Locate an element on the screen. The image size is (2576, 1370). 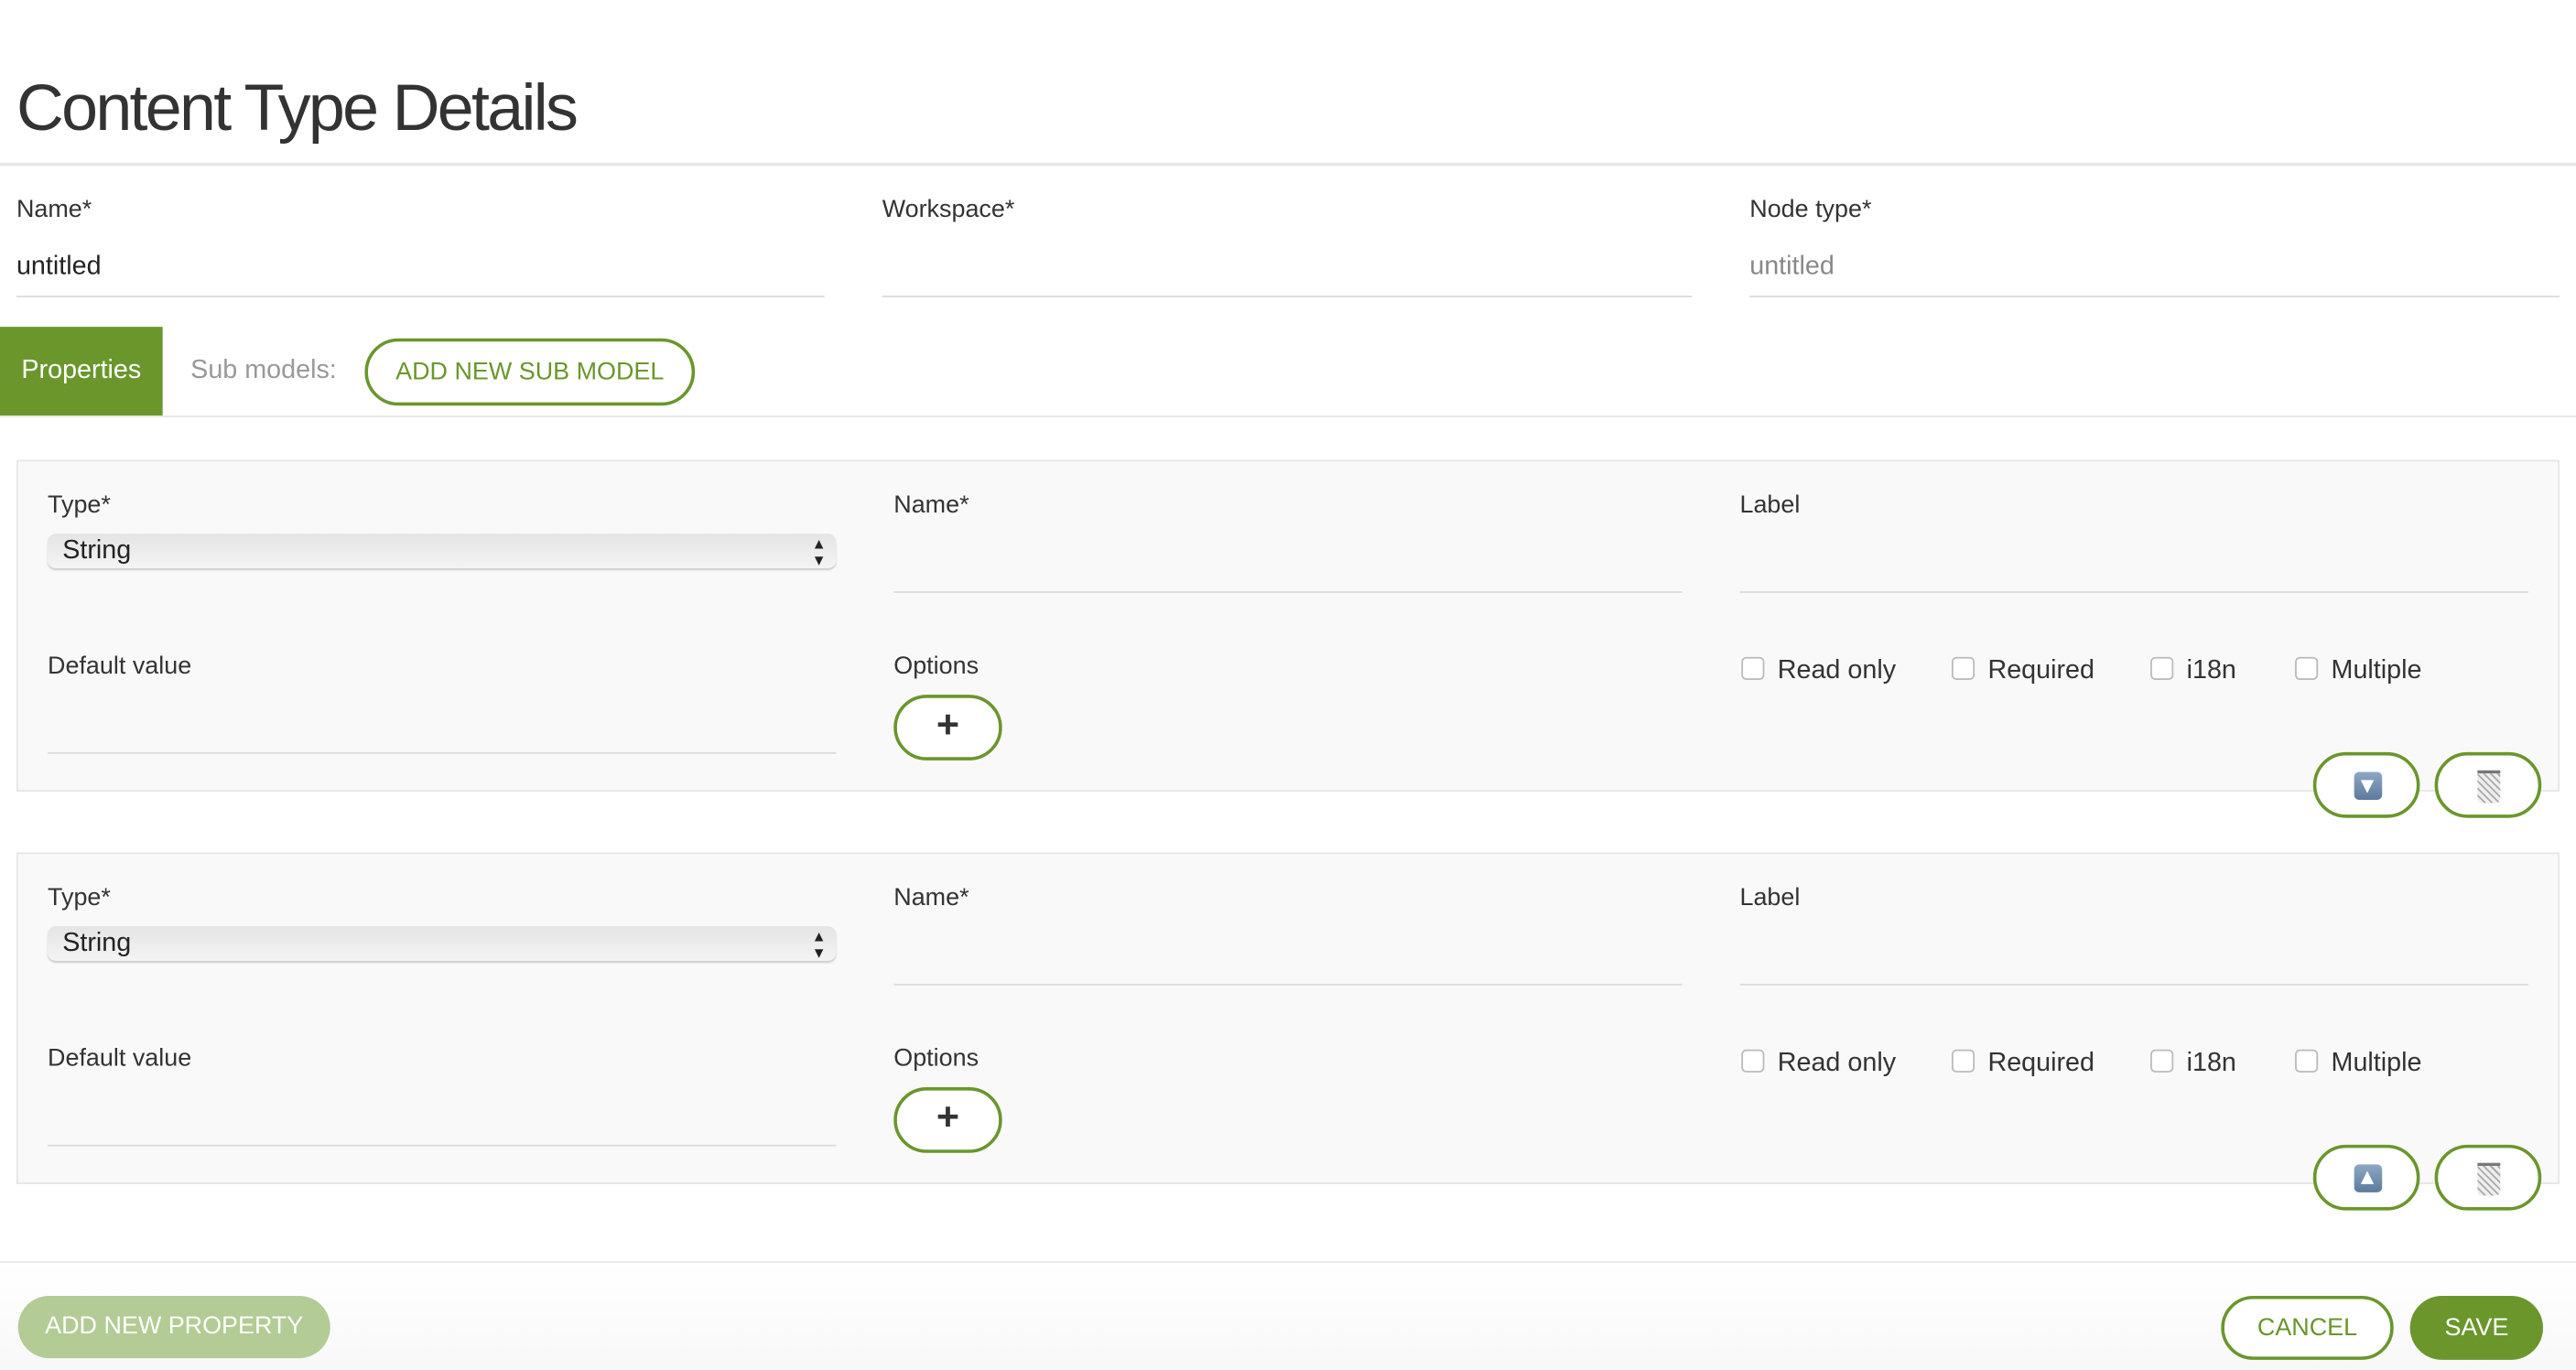
add-new-property-button: ADD NEW PROPERTY is located at coordinates (174, 1327).